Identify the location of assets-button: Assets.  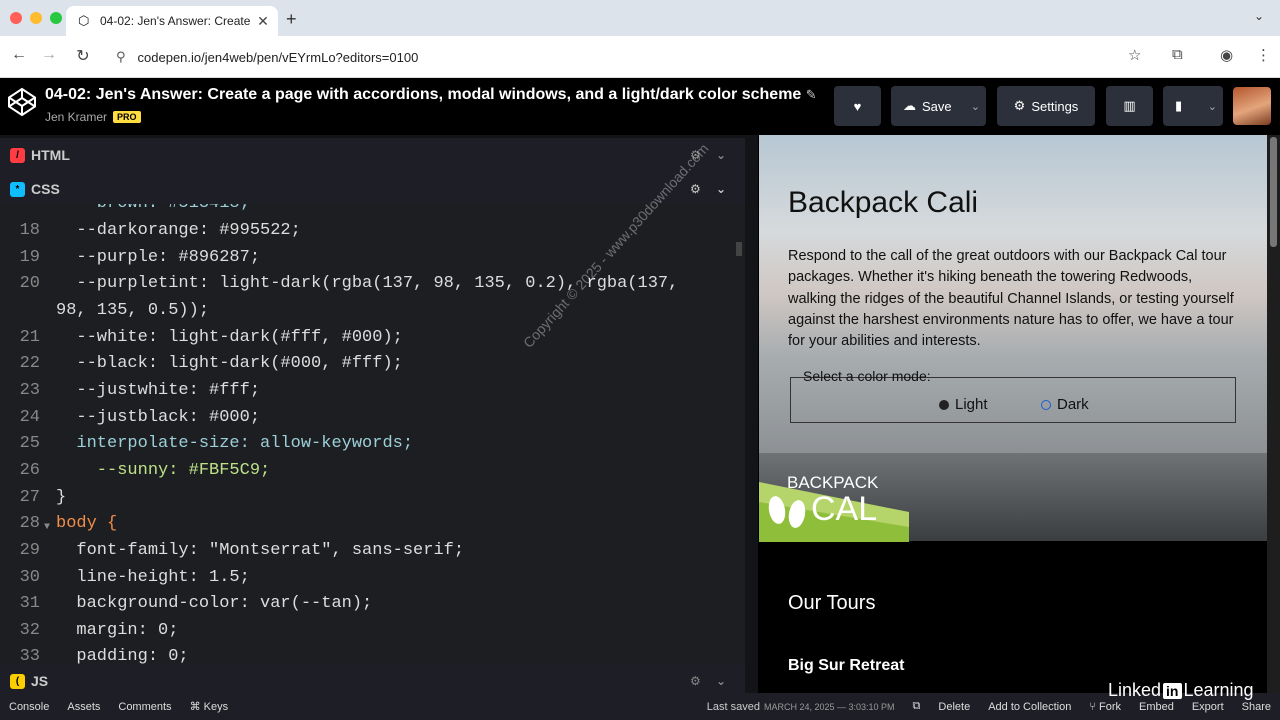
(83, 706).